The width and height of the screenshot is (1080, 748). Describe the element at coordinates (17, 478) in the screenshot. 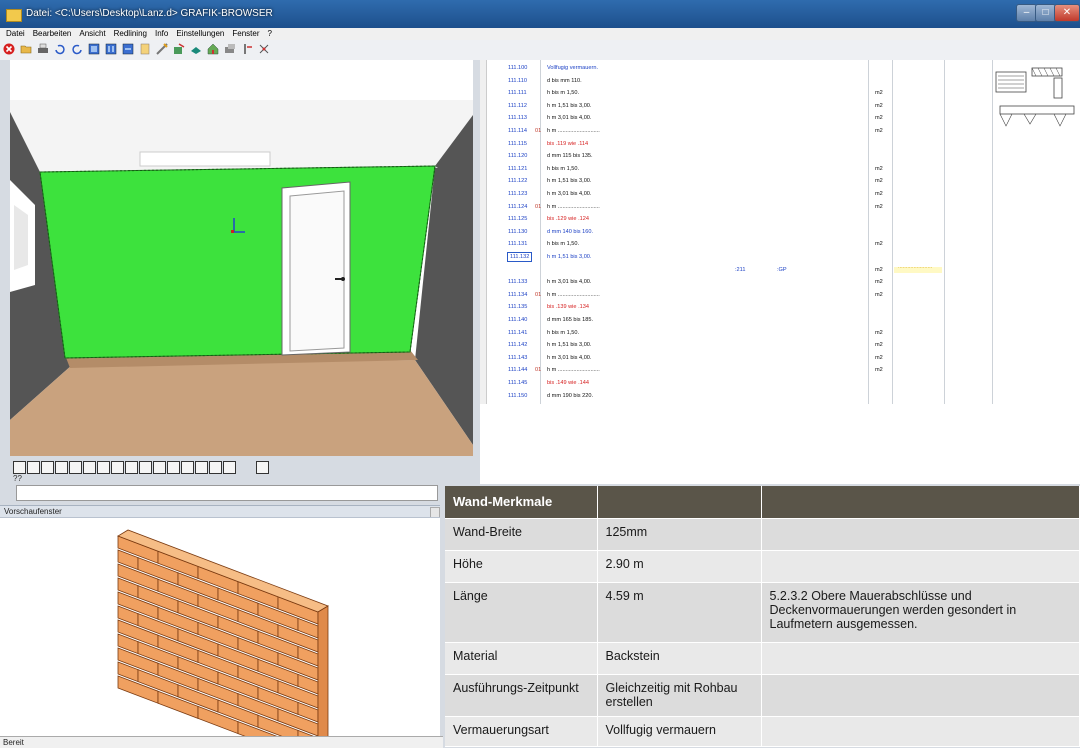

I see `view-status: ??` at that location.